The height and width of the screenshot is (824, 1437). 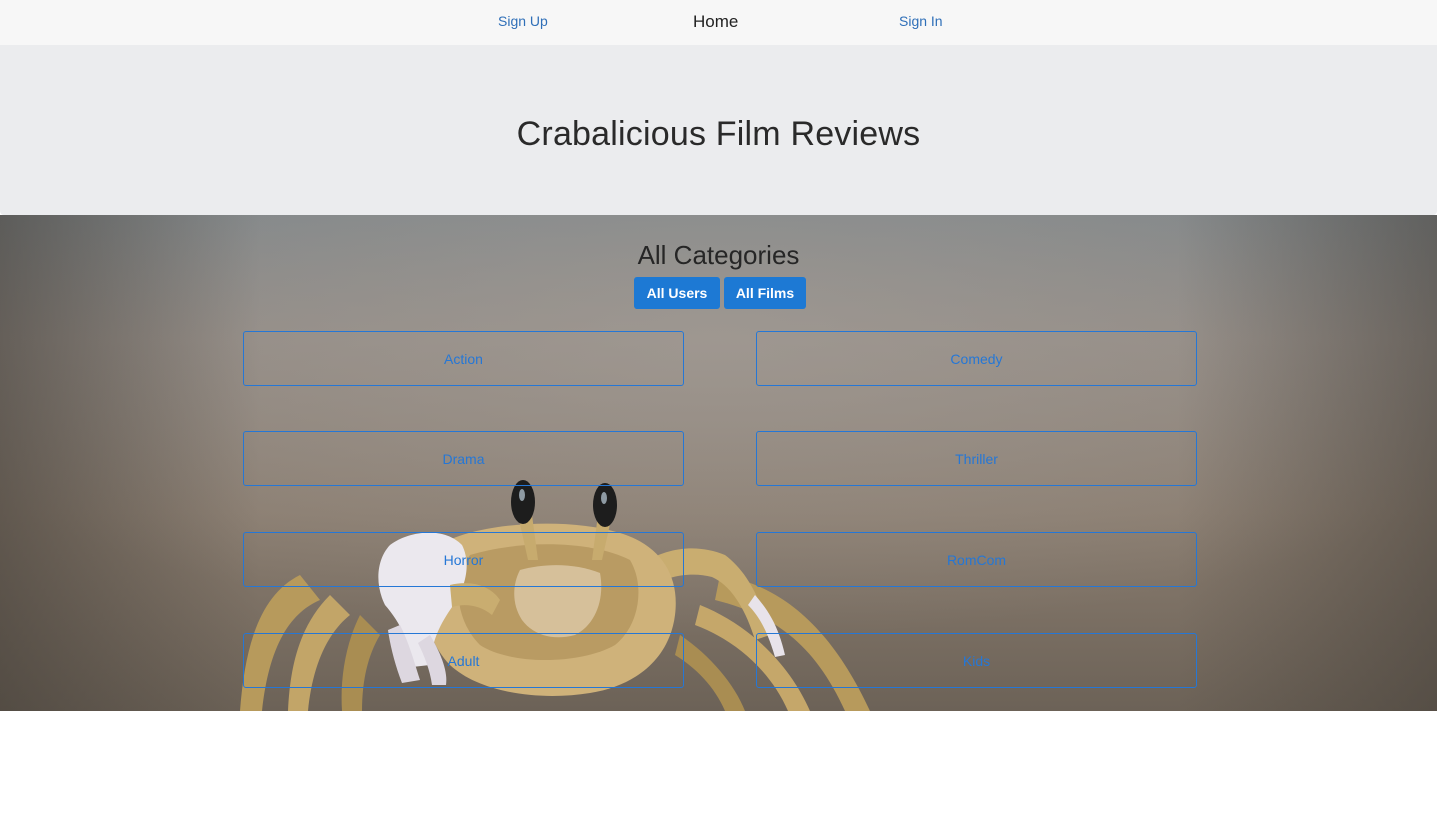 What do you see at coordinates (765, 293) in the screenshot?
I see `all-films-button: All Films` at bounding box center [765, 293].